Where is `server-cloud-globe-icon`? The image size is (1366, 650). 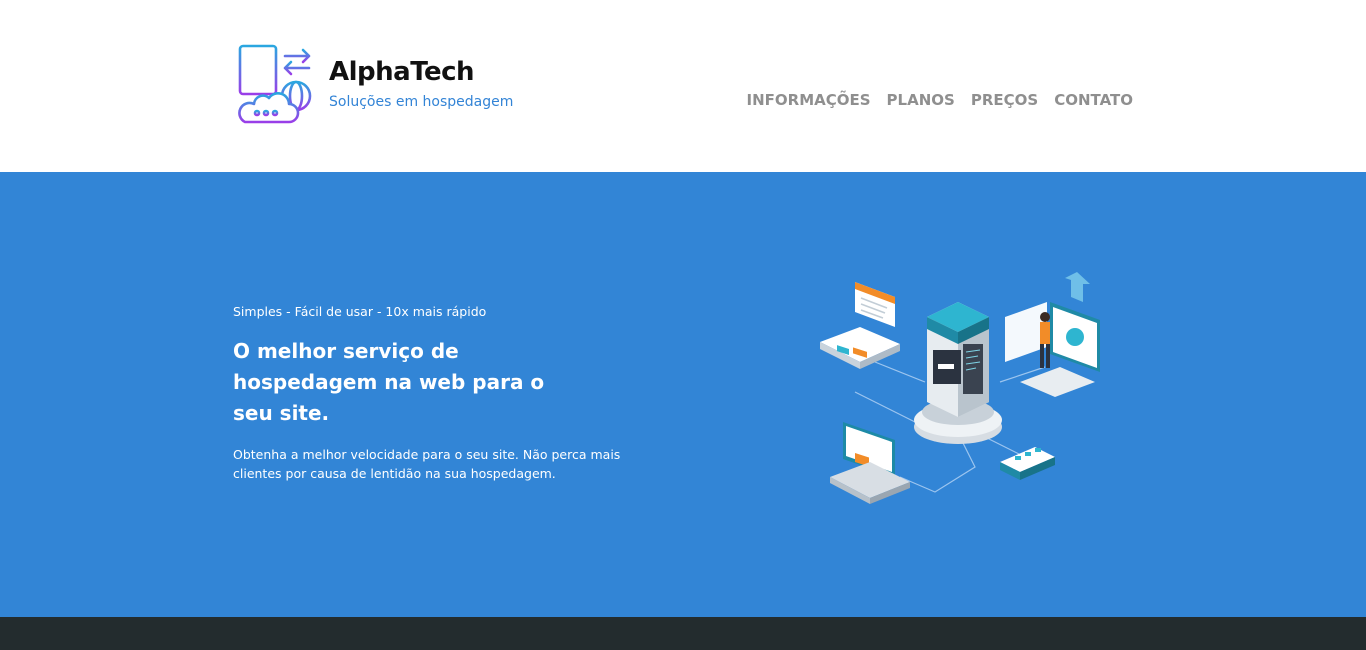
server-cloud-globe-icon is located at coordinates (275, 84).